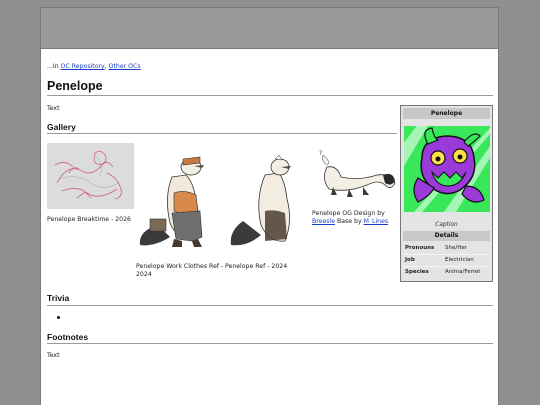  What do you see at coordinates (256, 266) in the screenshot?
I see `gallery-caption-ref: Penelope Ref - 2024` at bounding box center [256, 266].